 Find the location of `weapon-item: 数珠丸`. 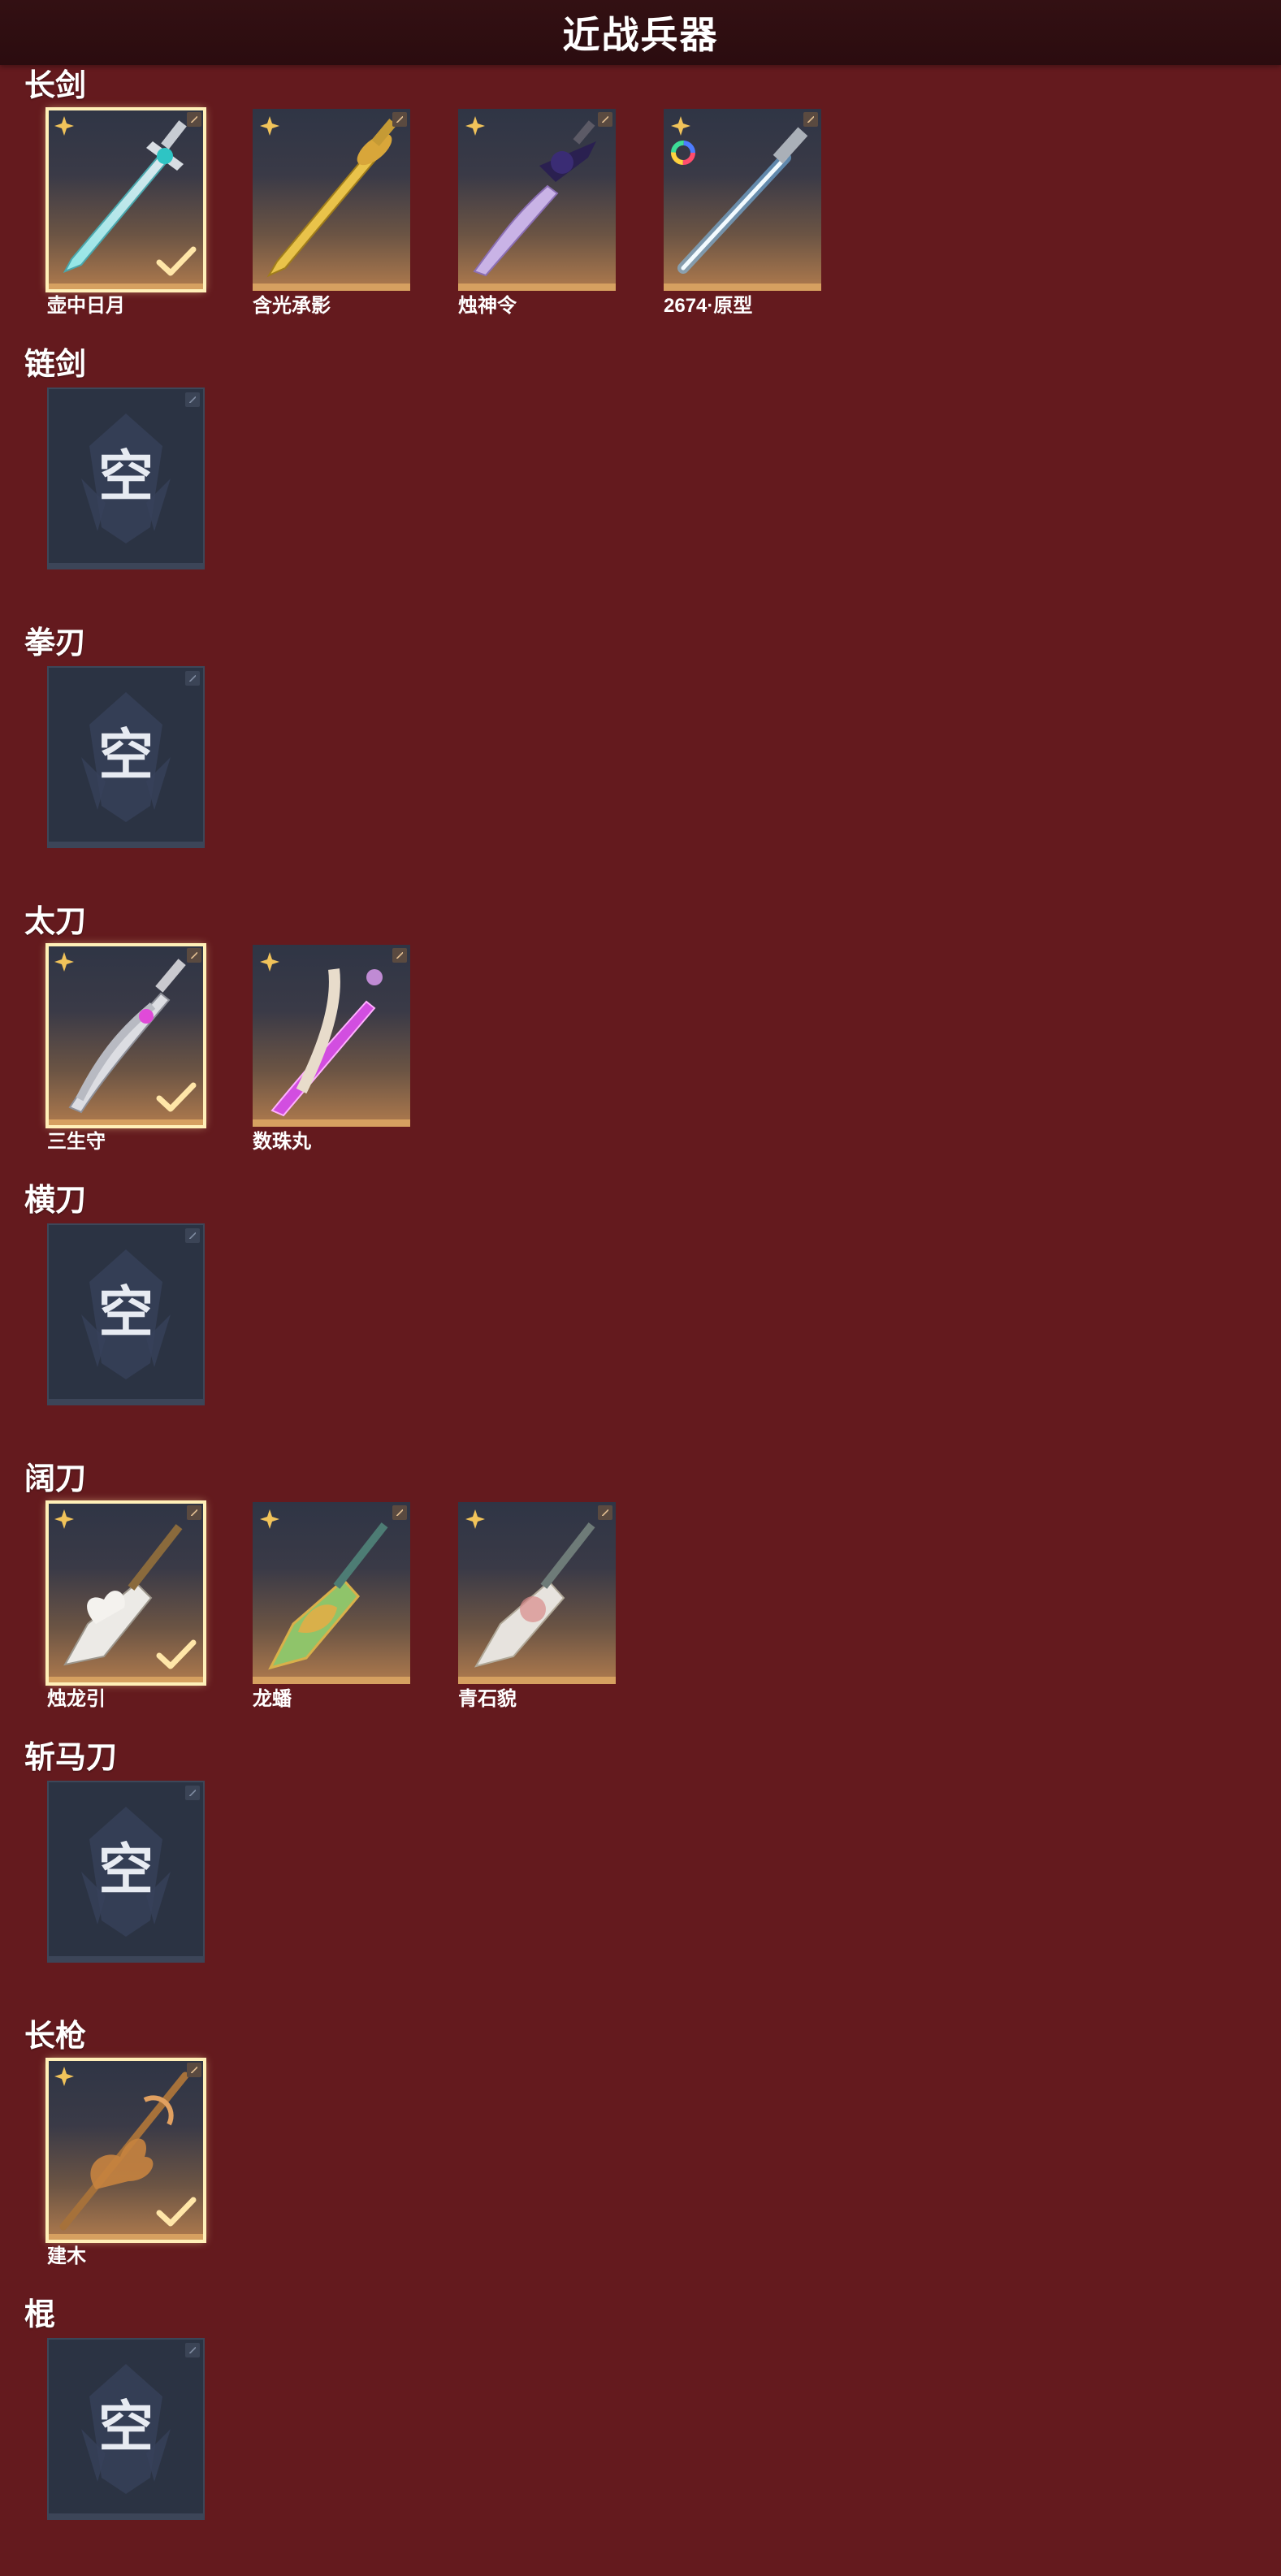

weapon-item: 数珠丸 is located at coordinates (331, 1049).